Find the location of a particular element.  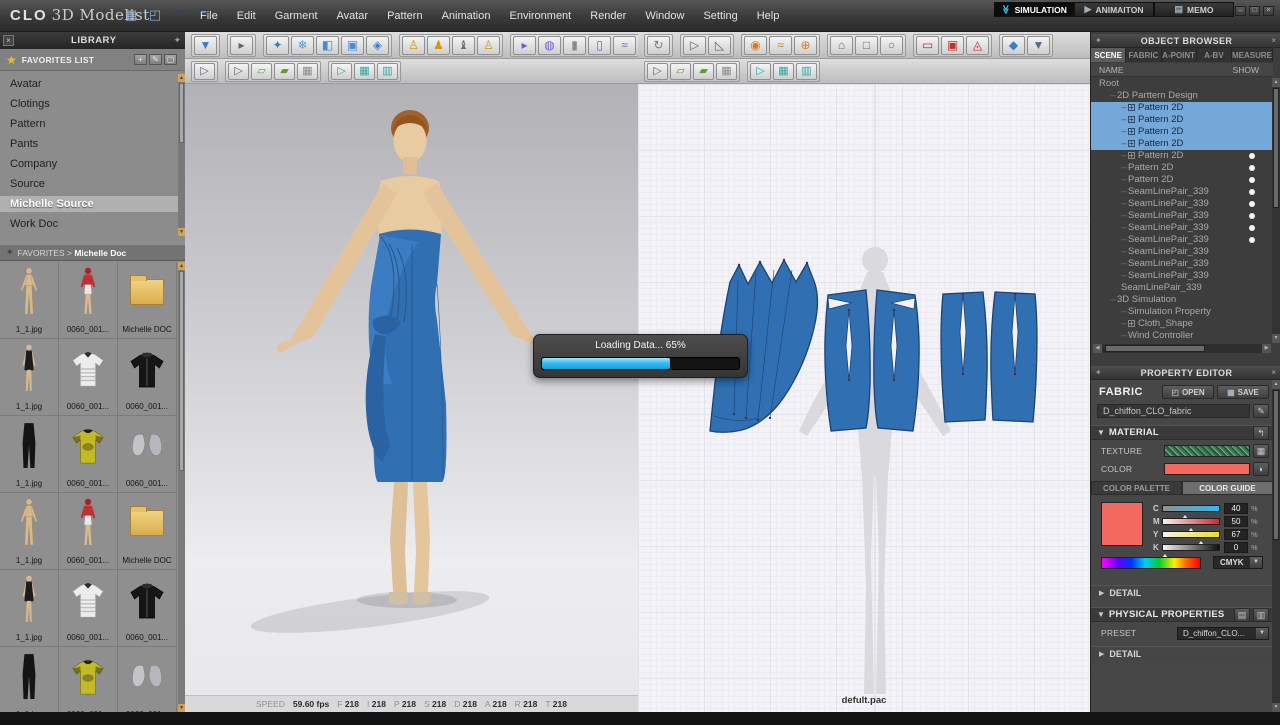

texture-browse-icon: ▦ is located at coordinates (1261, 451).